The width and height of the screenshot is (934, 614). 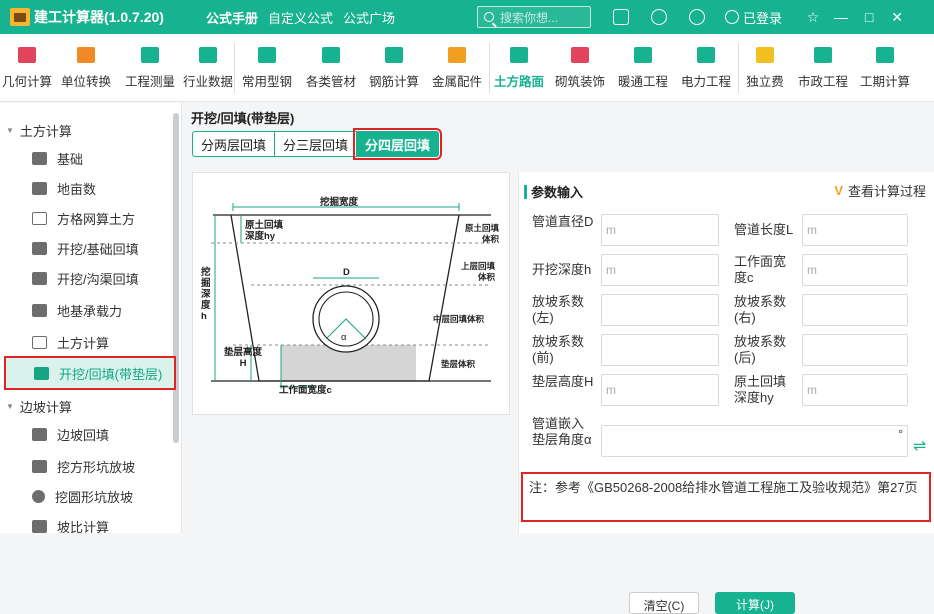 I want to click on sidebar-item-label: 开挖/基础回填, so click(x=98, y=249).